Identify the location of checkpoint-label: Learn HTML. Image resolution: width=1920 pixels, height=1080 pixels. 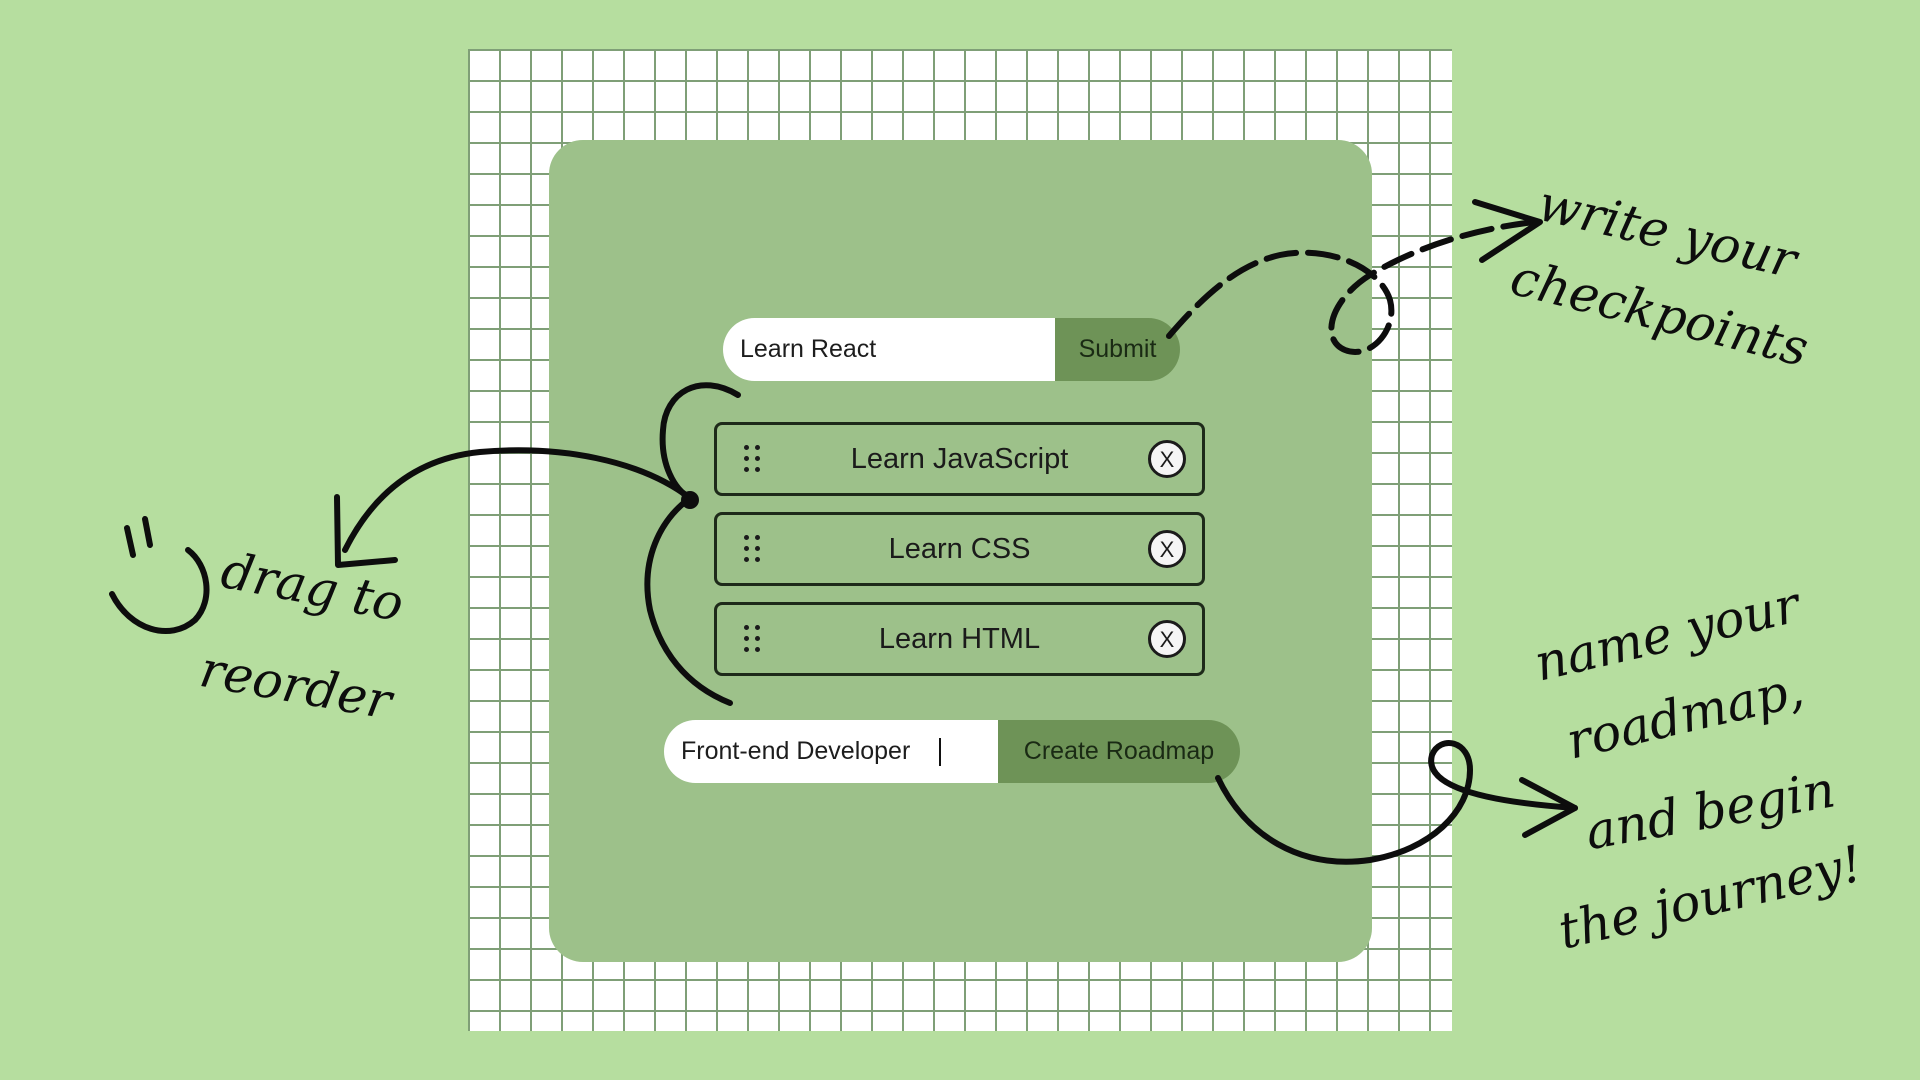
(959, 638).